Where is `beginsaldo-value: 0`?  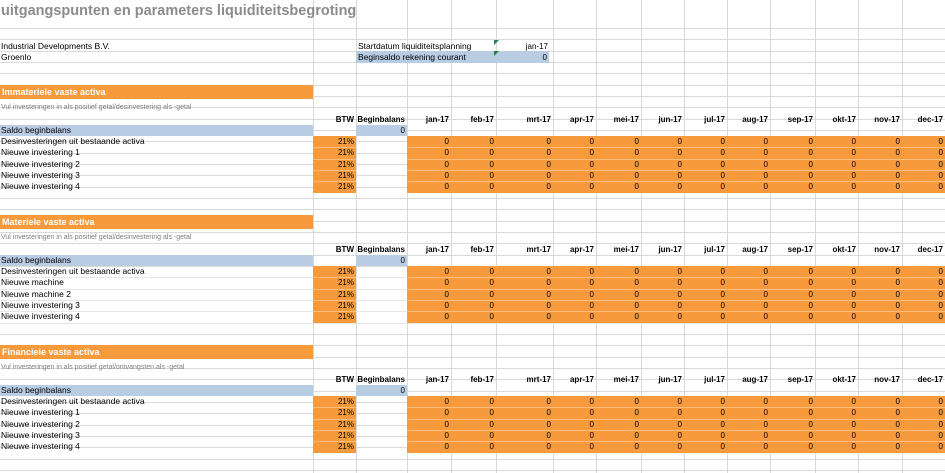 beginsaldo-value: 0 is located at coordinates (520, 57).